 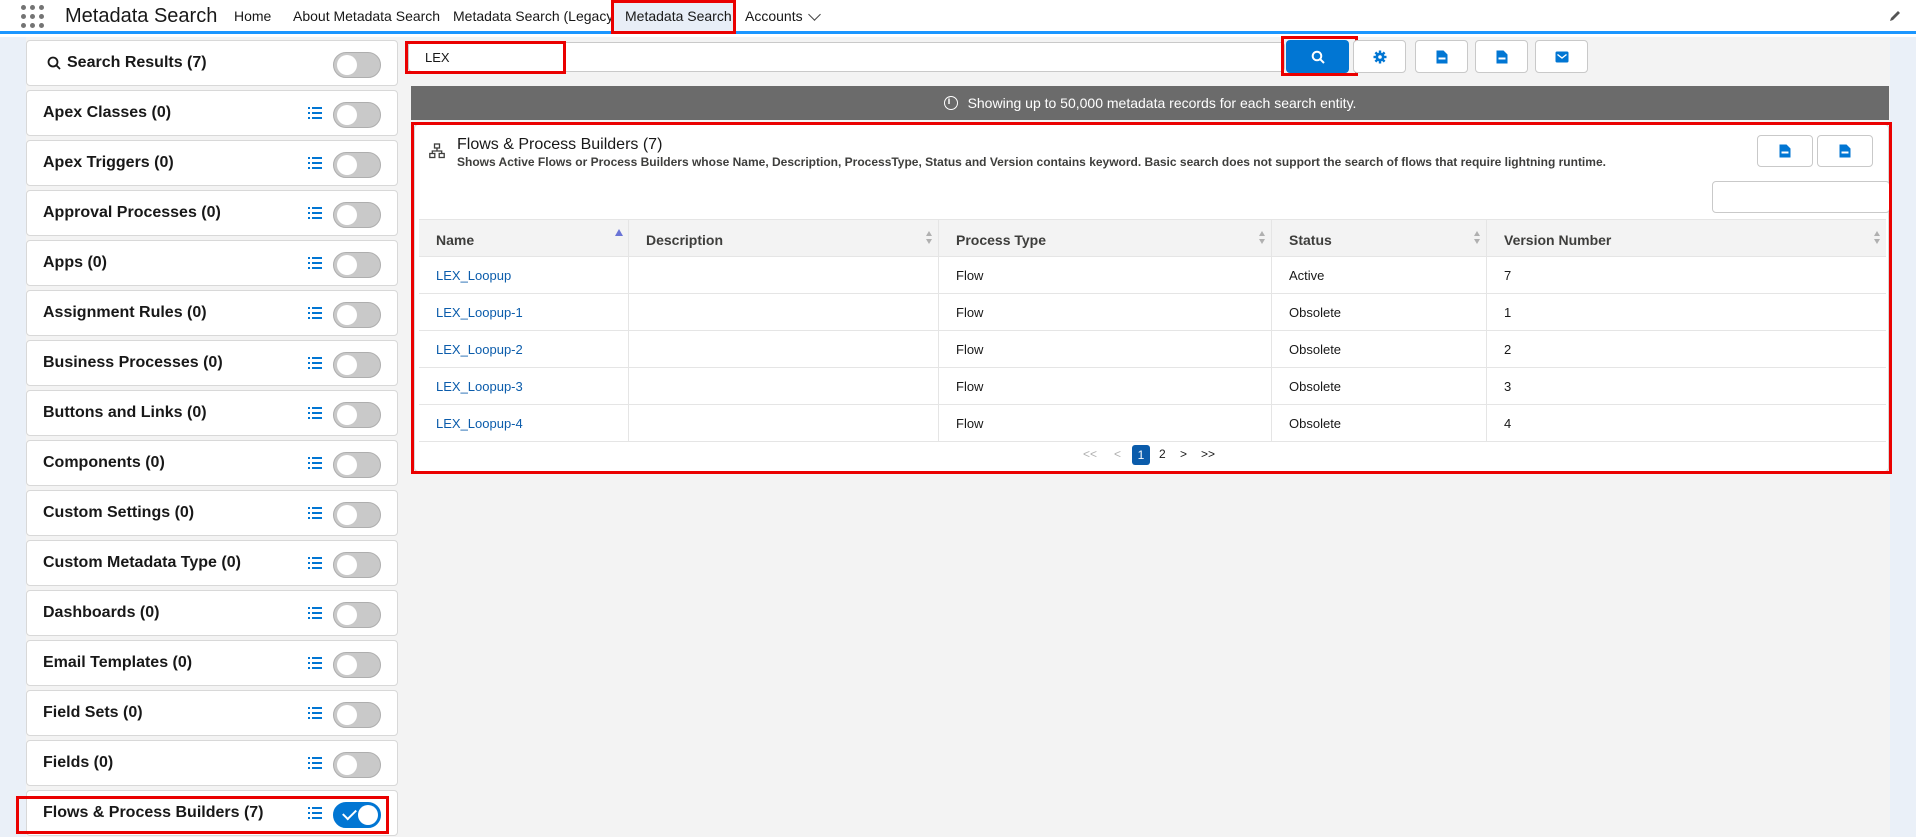 I want to click on pager-prev-button: <, so click(x=1117, y=454).